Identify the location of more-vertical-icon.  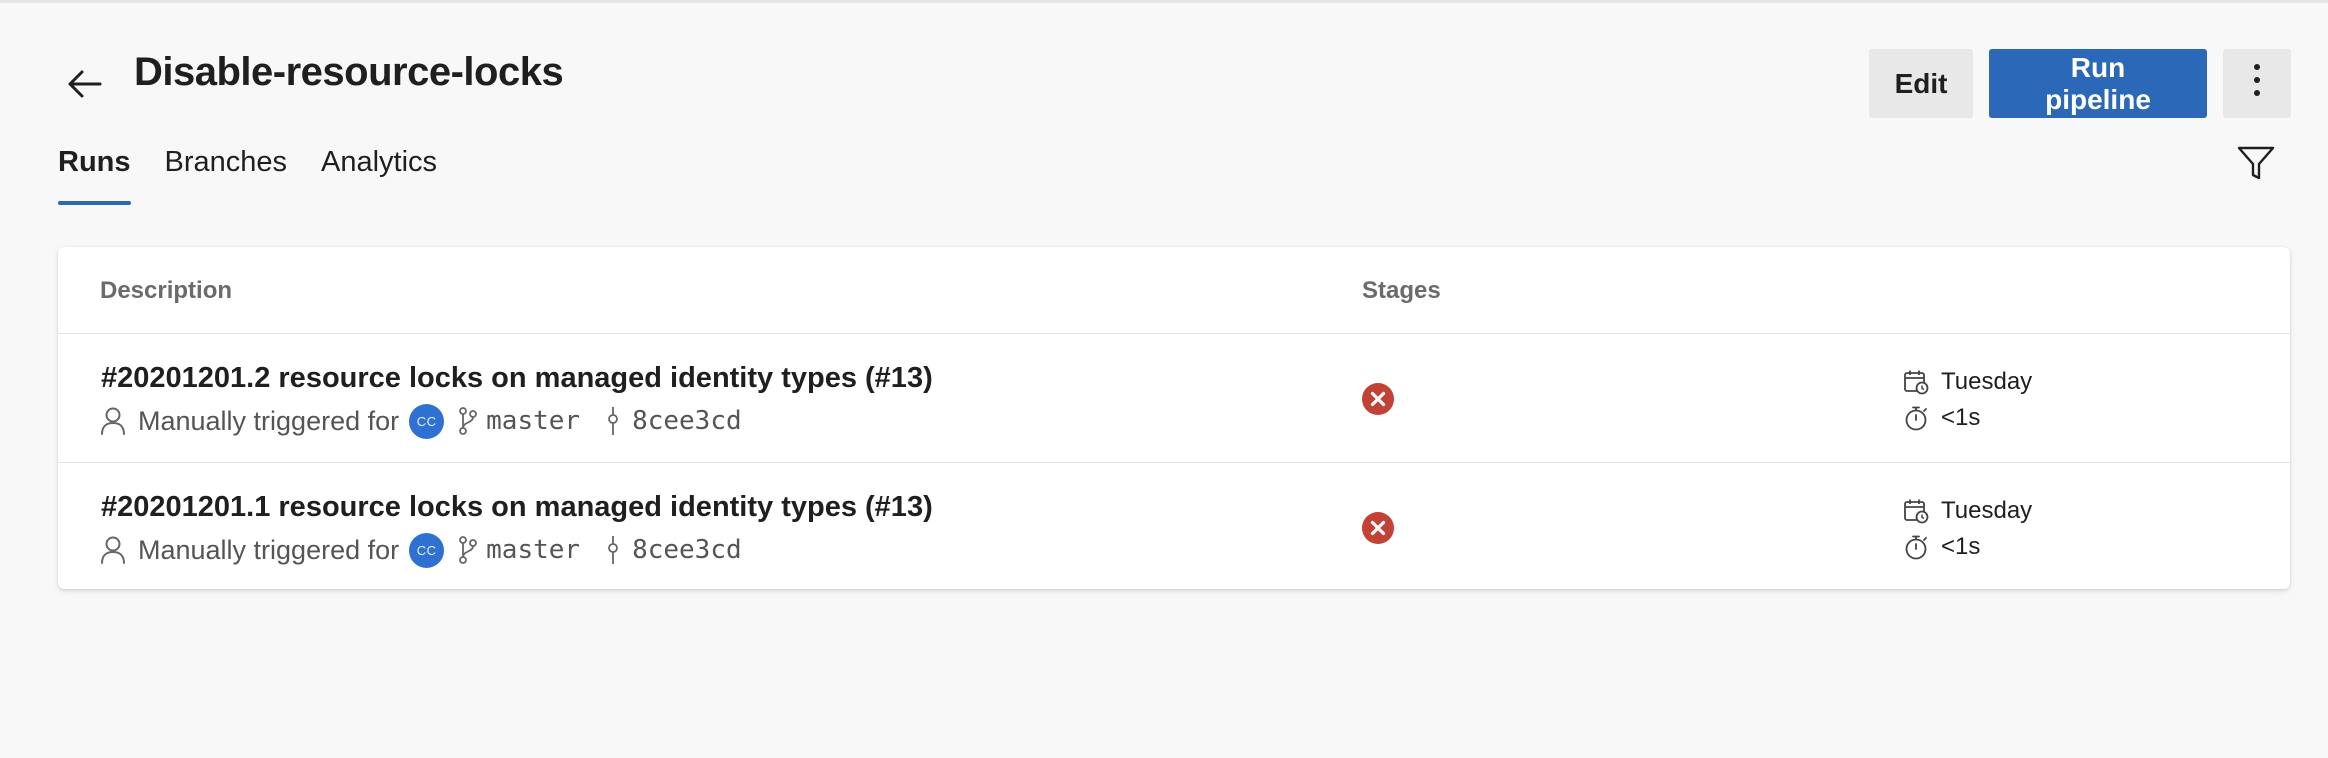
(2257, 83).